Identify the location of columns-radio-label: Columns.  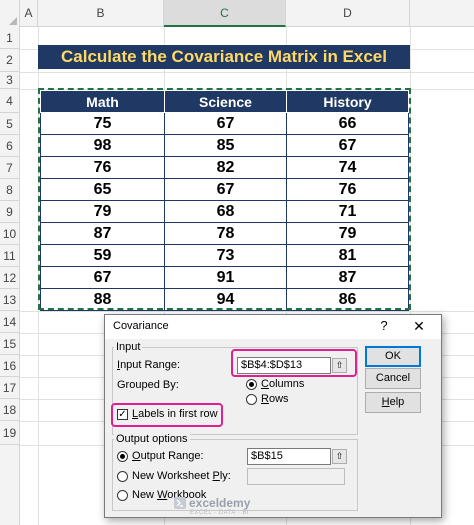
(282, 384).